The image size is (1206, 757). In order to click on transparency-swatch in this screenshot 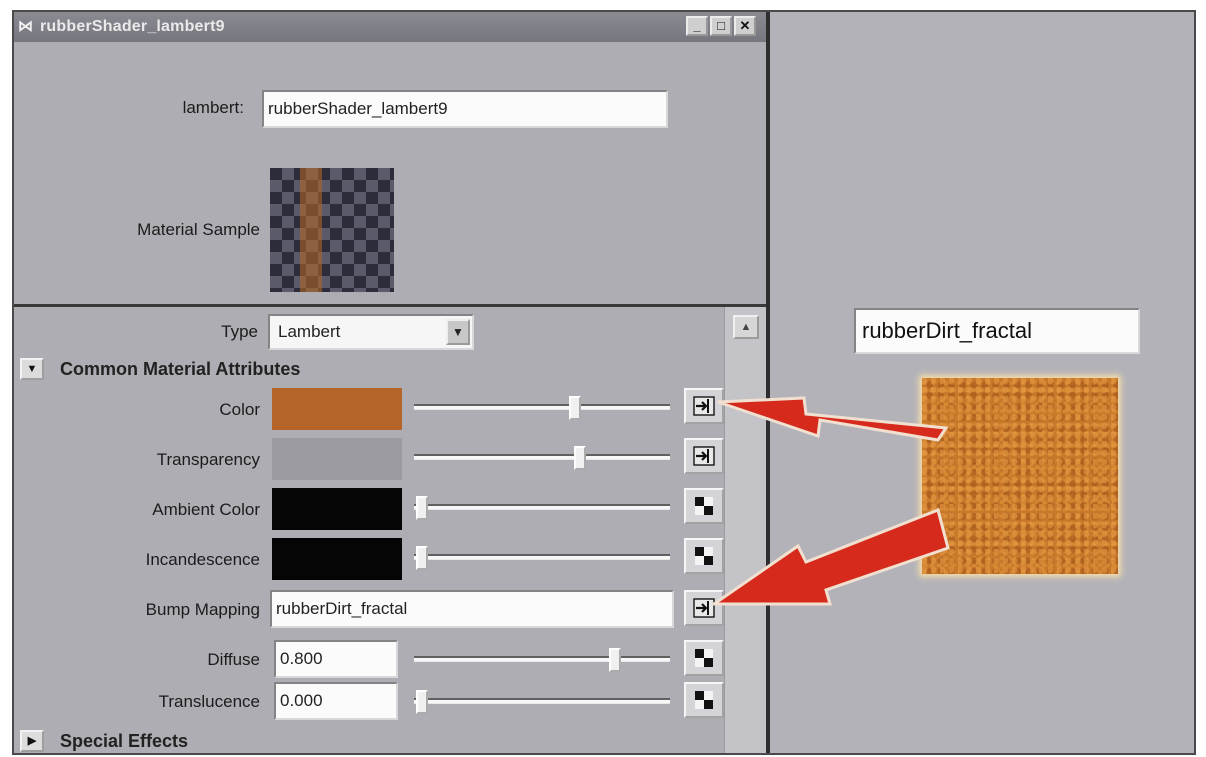, I will do `click(337, 459)`.